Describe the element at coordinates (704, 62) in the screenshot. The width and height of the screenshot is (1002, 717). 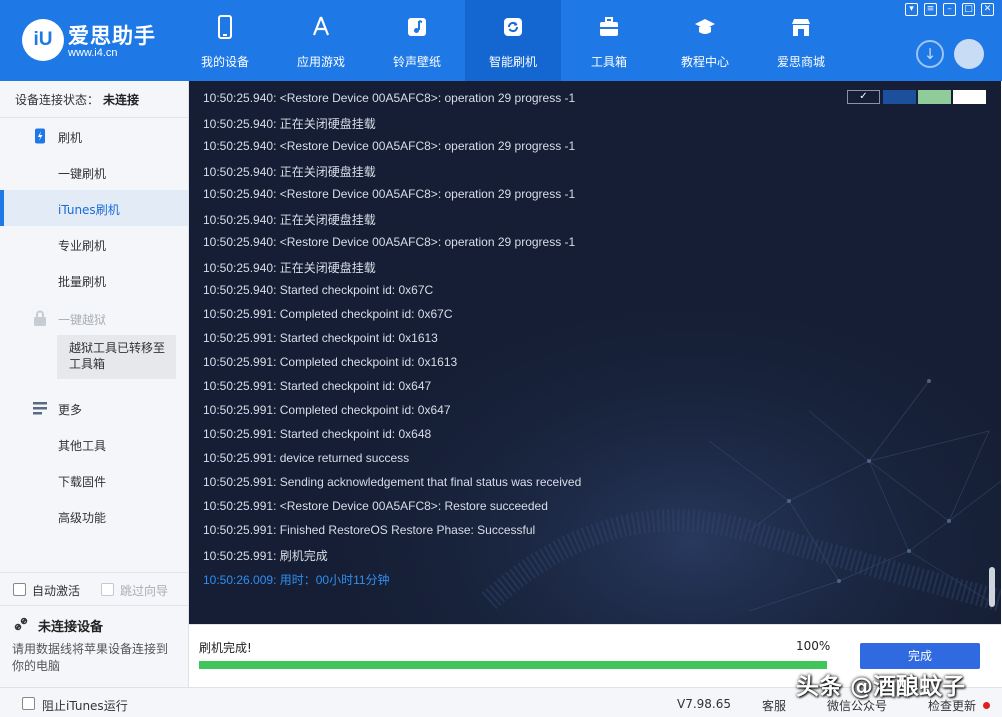
I see `nav-label: 教程中心` at that location.